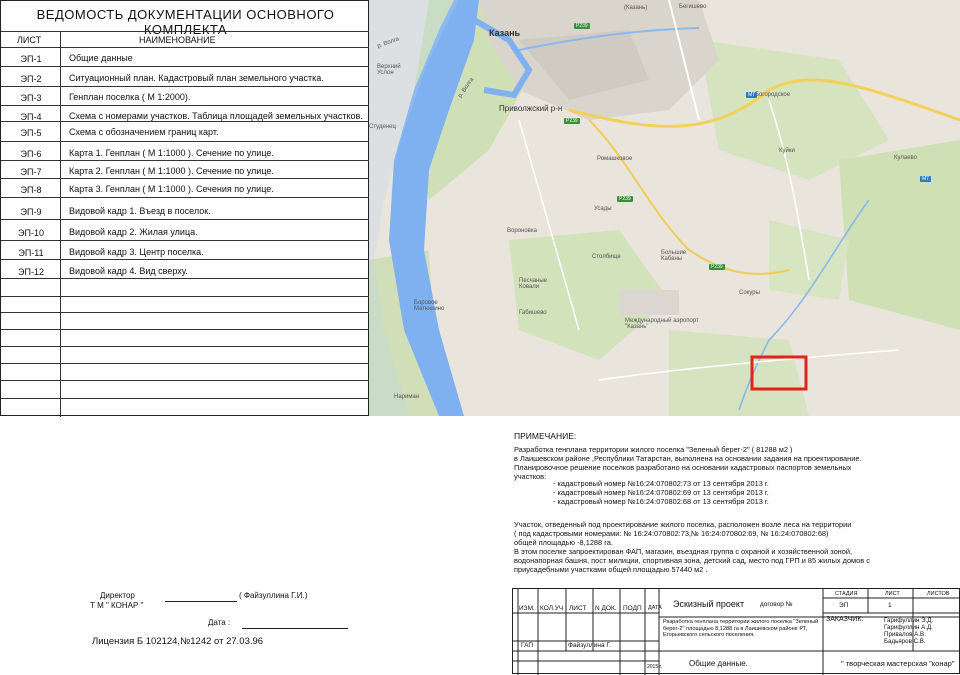 This screenshot has width=960, height=675. I want to click on stamp-col-kol: КОЛ.УЧ, so click(552, 608).